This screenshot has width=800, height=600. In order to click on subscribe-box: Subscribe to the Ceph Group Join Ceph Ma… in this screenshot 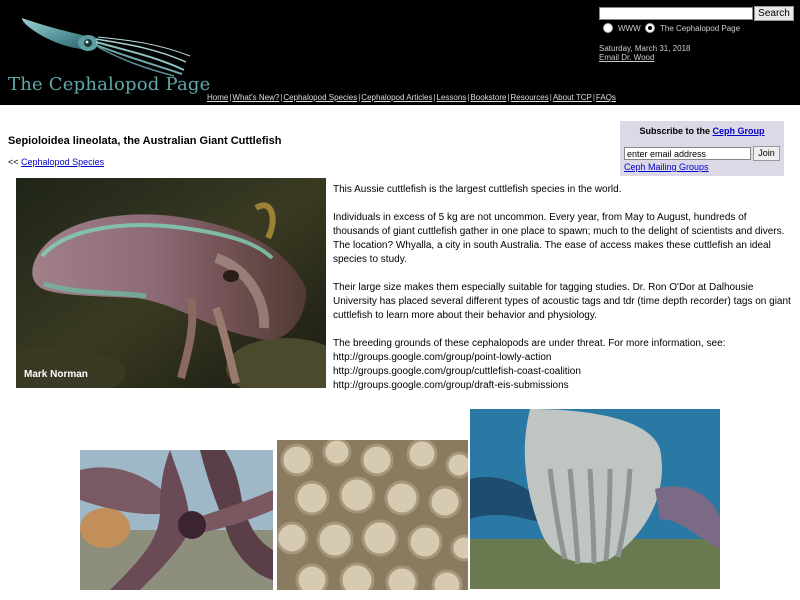, I will do `click(702, 148)`.